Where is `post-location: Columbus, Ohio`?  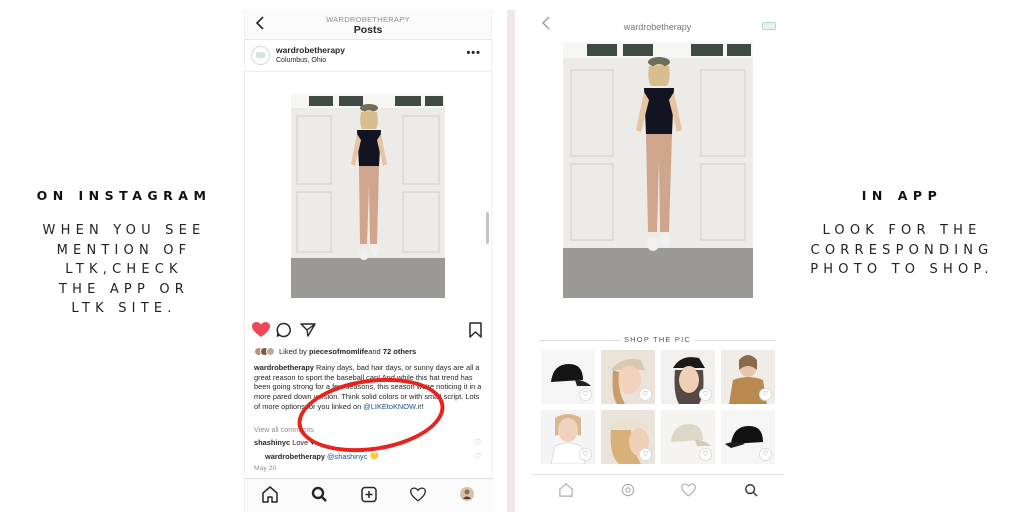
post-location: Columbus, Ohio is located at coordinates (301, 60).